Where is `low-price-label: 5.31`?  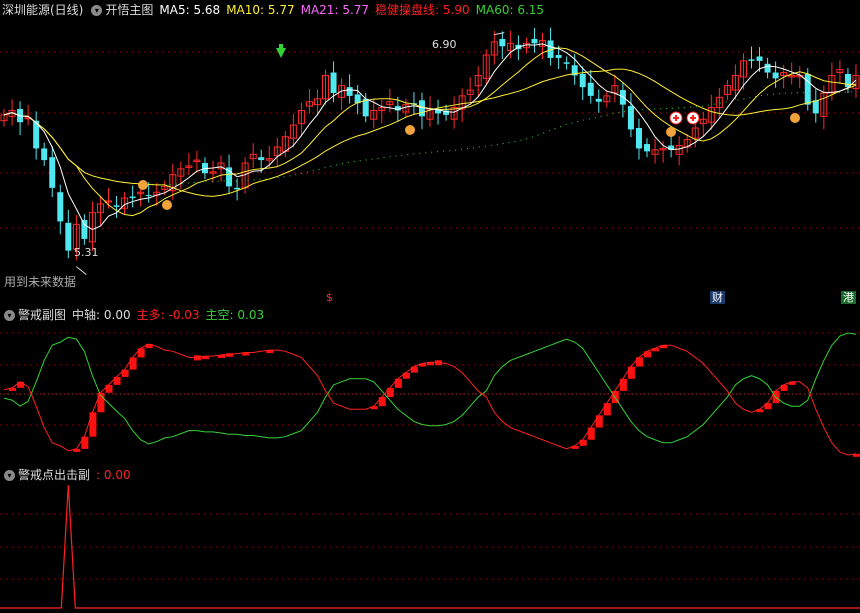 low-price-label: 5.31 is located at coordinates (86, 252).